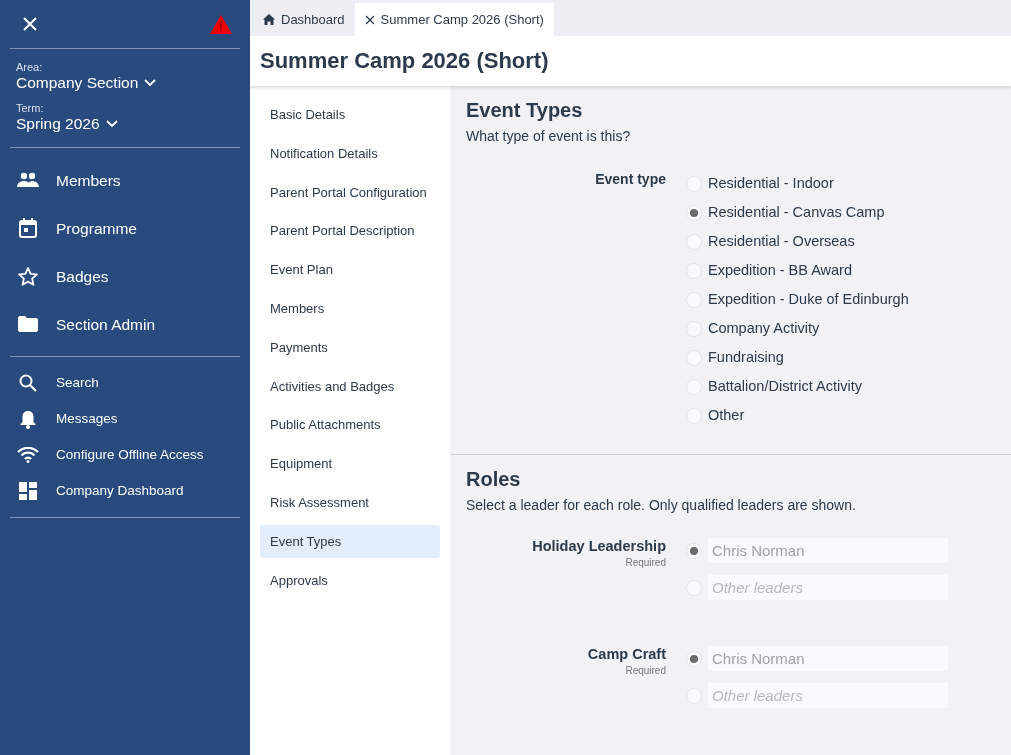 Image resolution: width=1011 pixels, height=755 pixels. What do you see at coordinates (28, 276) in the screenshot?
I see `star-icon` at bounding box center [28, 276].